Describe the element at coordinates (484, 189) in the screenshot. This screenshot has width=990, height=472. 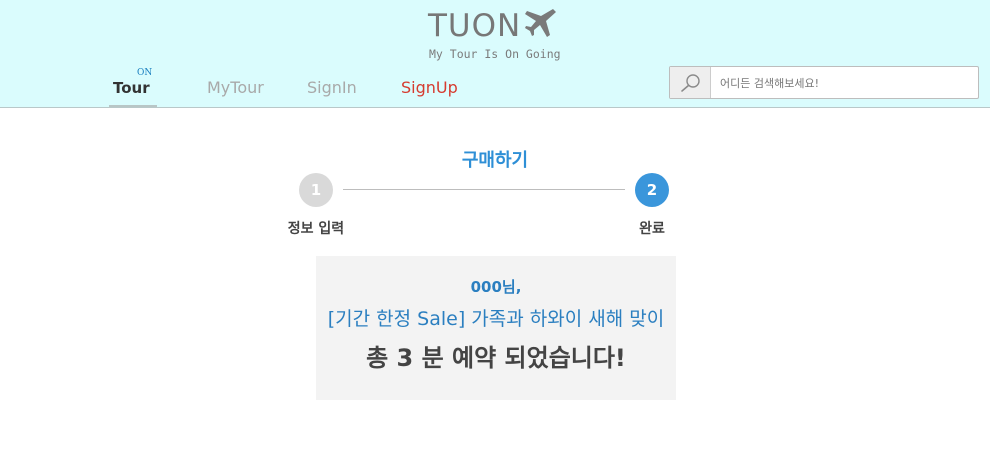
I see `step-progress-line` at that location.